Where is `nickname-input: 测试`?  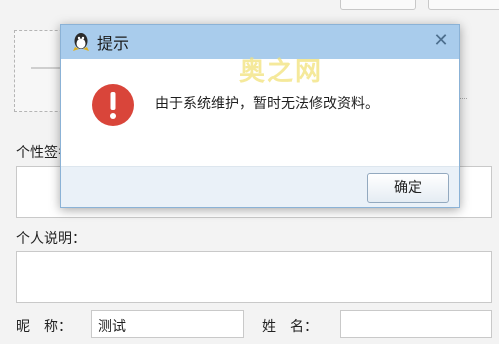
nickname-input: 测试 is located at coordinates (167, 324).